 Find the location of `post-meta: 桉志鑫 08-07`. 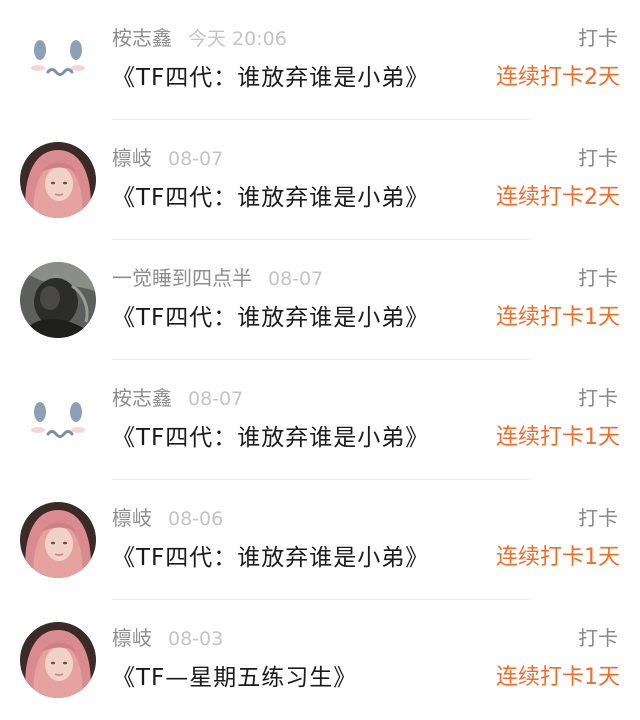

post-meta: 桉志鑫 08-07 is located at coordinates (177, 398).